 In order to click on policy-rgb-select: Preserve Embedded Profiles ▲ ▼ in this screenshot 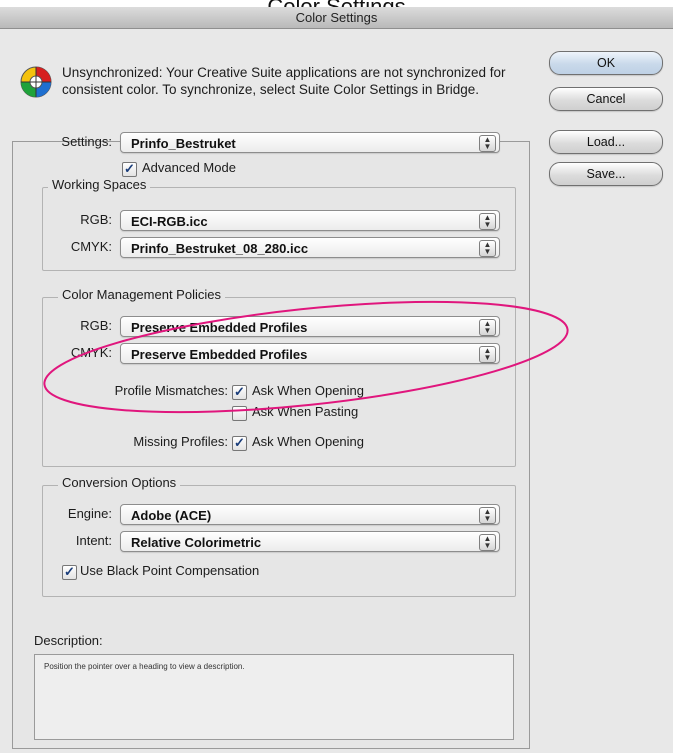, I will do `click(310, 326)`.